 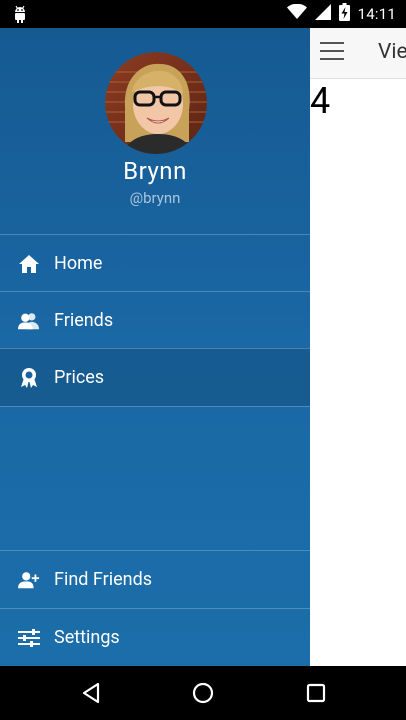 I want to click on profile-handle: @brynn, so click(x=155, y=198).